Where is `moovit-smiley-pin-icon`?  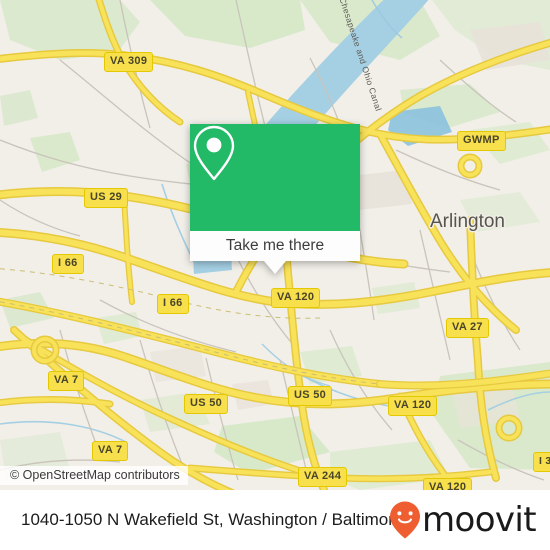
moovit-smiley-pin-icon is located at coordinates (404, 520).